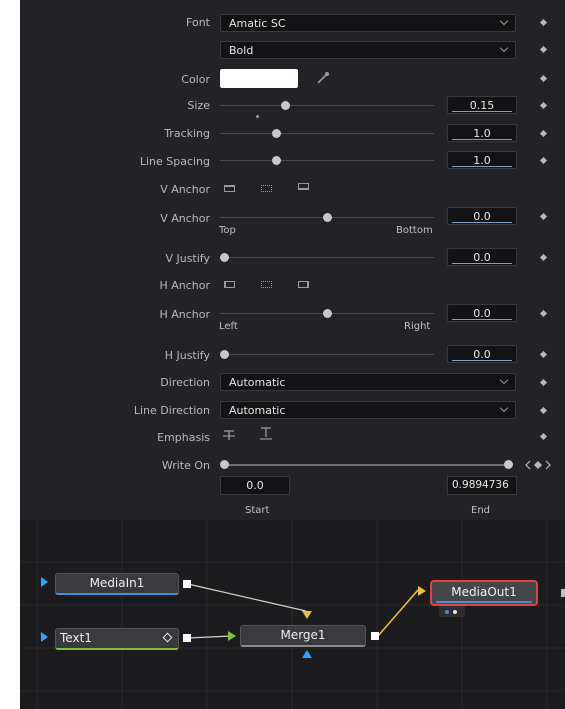 The height and width of the screenshot is (709, 565). I want to click on merge1-node: Merge1, so click(303, 636).